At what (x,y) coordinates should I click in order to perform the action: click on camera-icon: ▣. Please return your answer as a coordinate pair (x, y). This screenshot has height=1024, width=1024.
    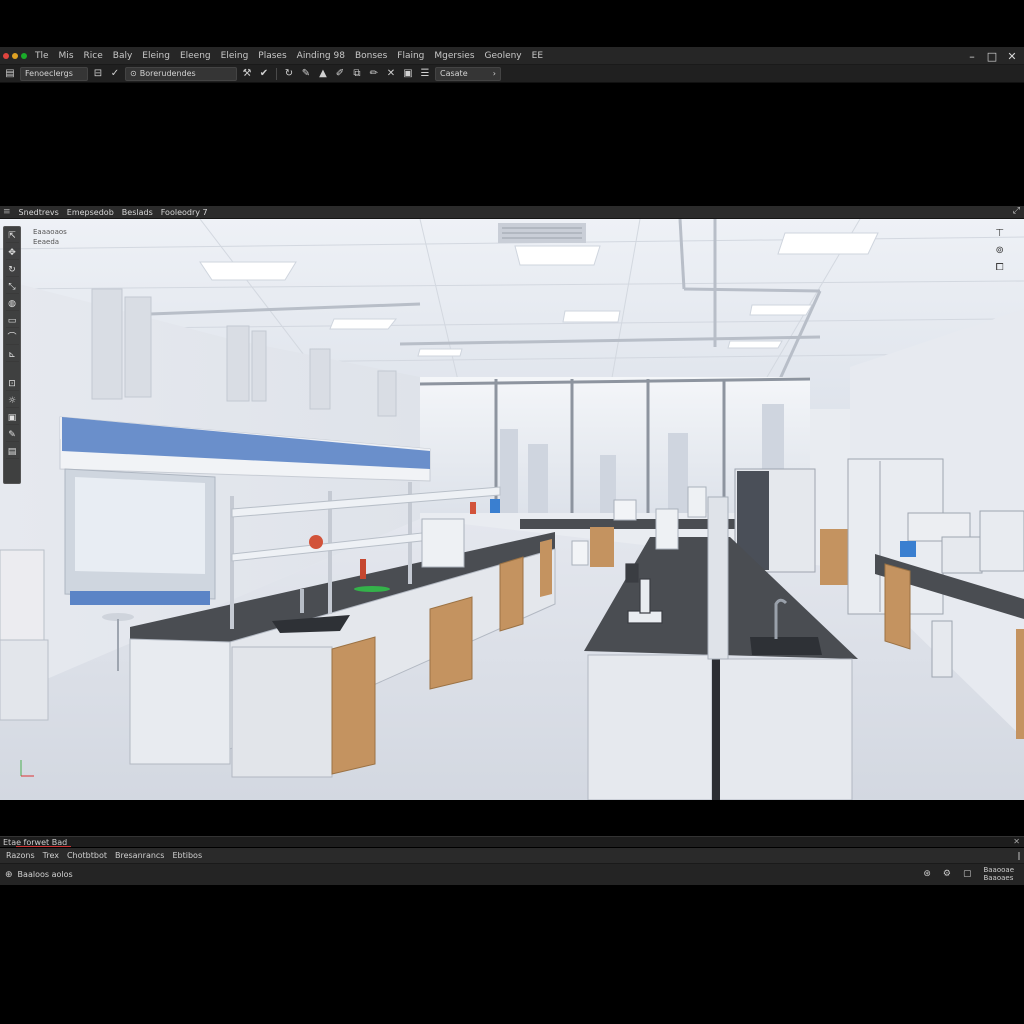
    Looking at the image, I should click on (12, 418).